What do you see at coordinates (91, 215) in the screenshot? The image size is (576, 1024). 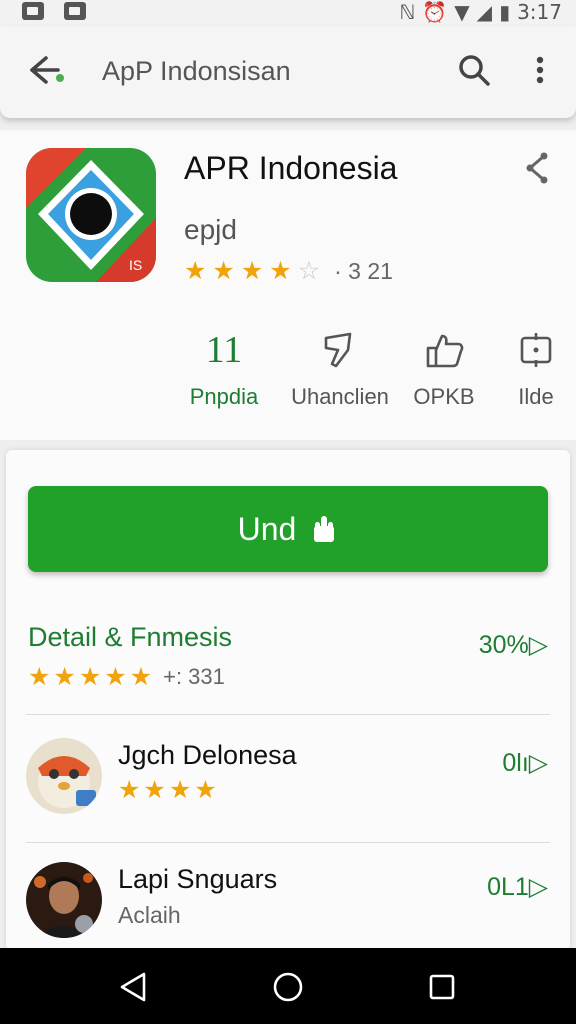 I see `app-icon: IS` at bounding box center [91, 215].